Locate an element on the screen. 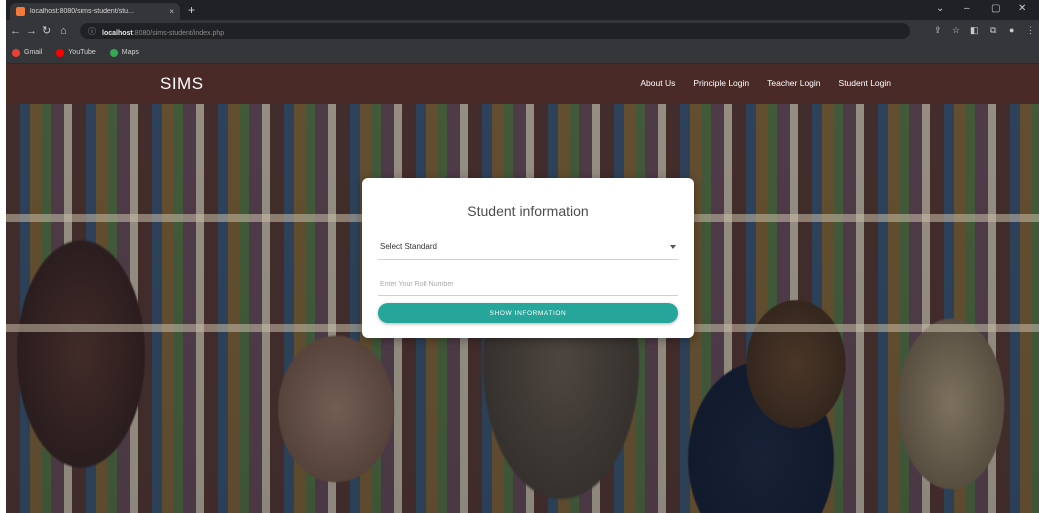  maximize-icon: ▢ is located at coordinates (995, 8).